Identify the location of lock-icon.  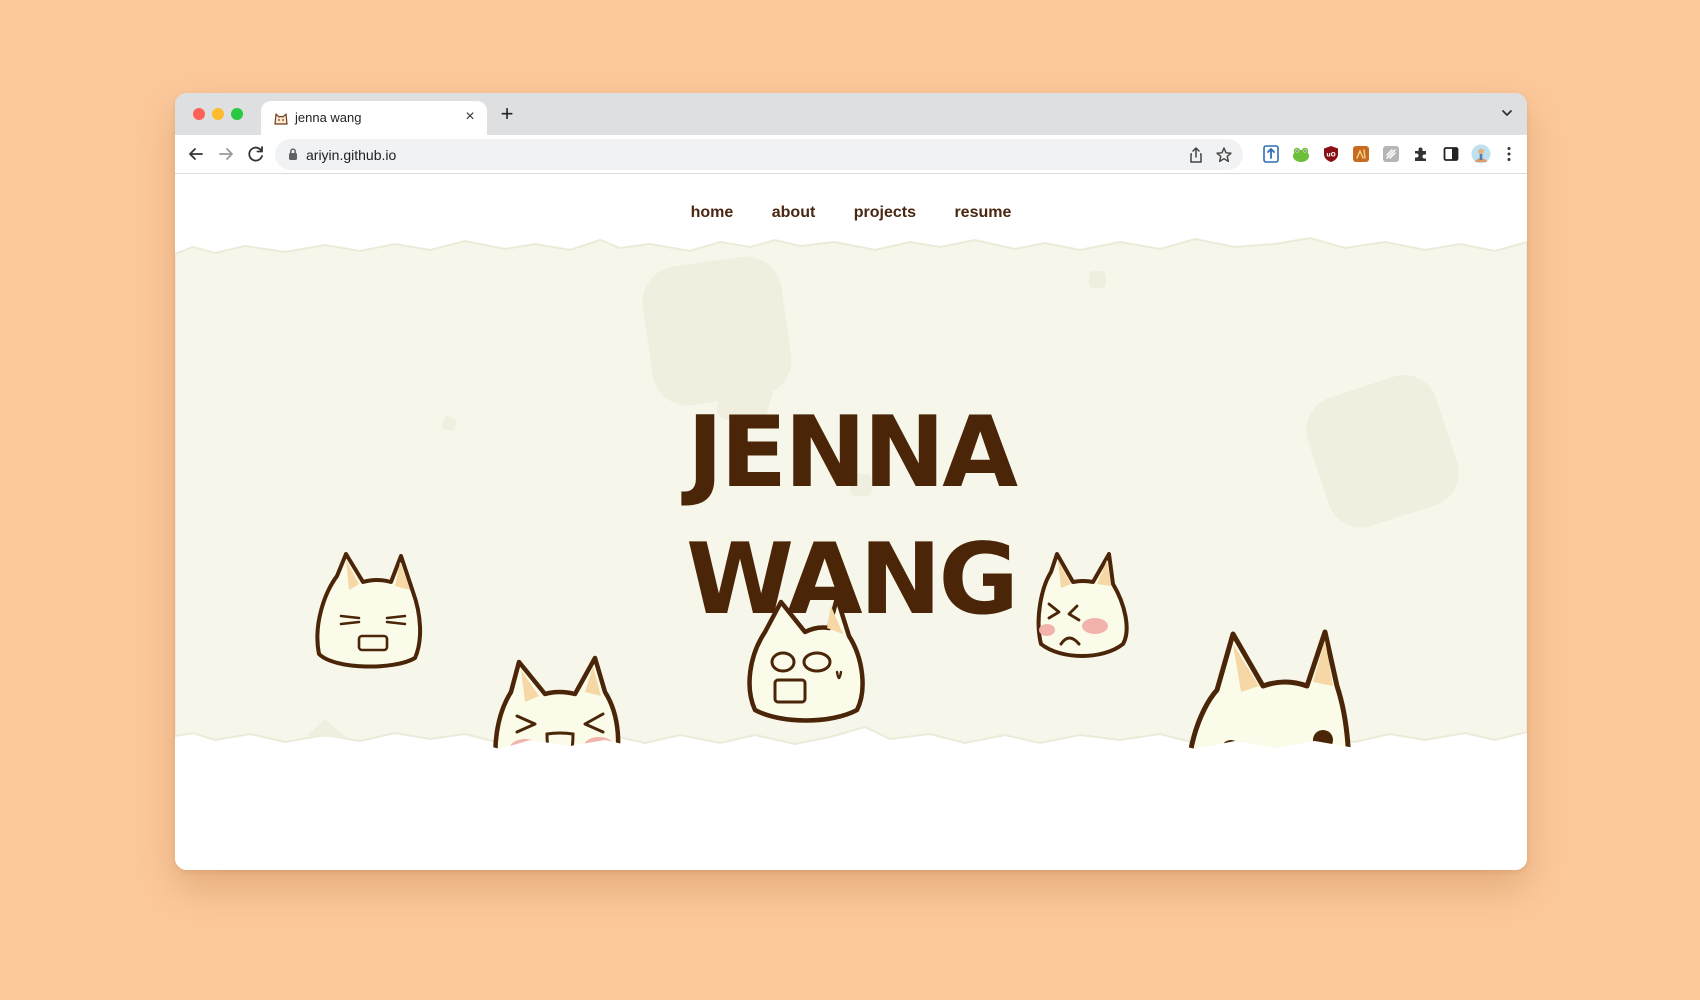
(293, 154).